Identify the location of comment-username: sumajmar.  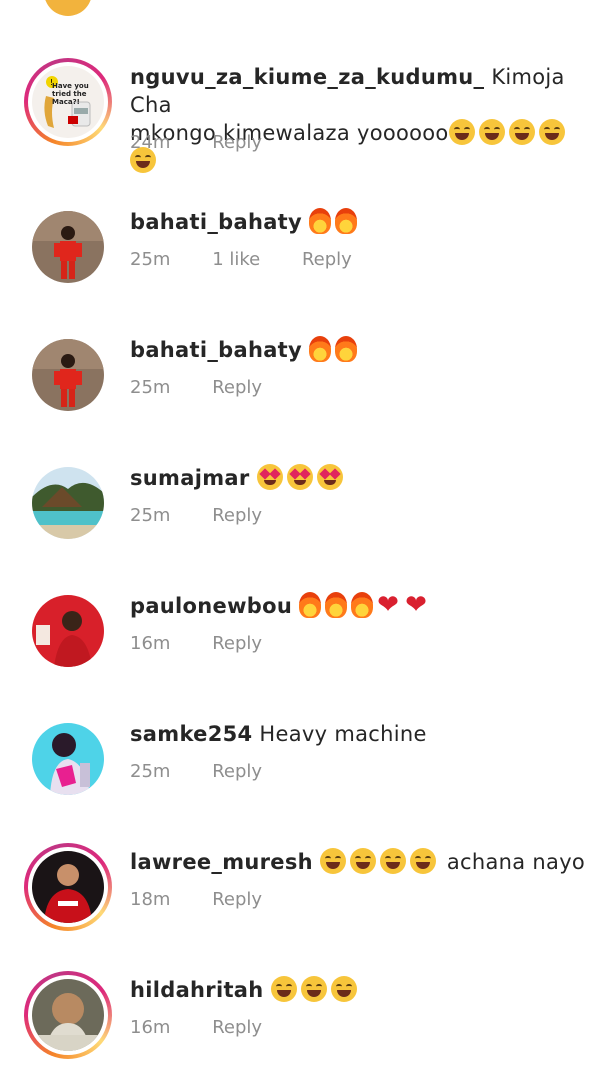
(190, 478).